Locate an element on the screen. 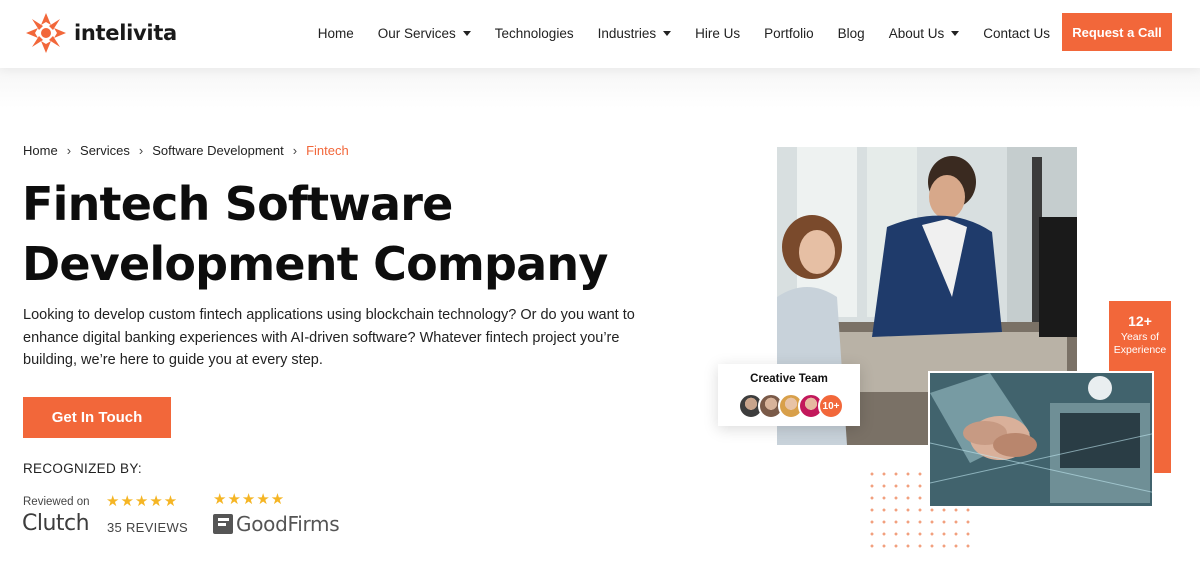 Image resolution: width=1200 pixels, height=584 pixels. brand-name: intelivita is located at coordinates (125, 33).